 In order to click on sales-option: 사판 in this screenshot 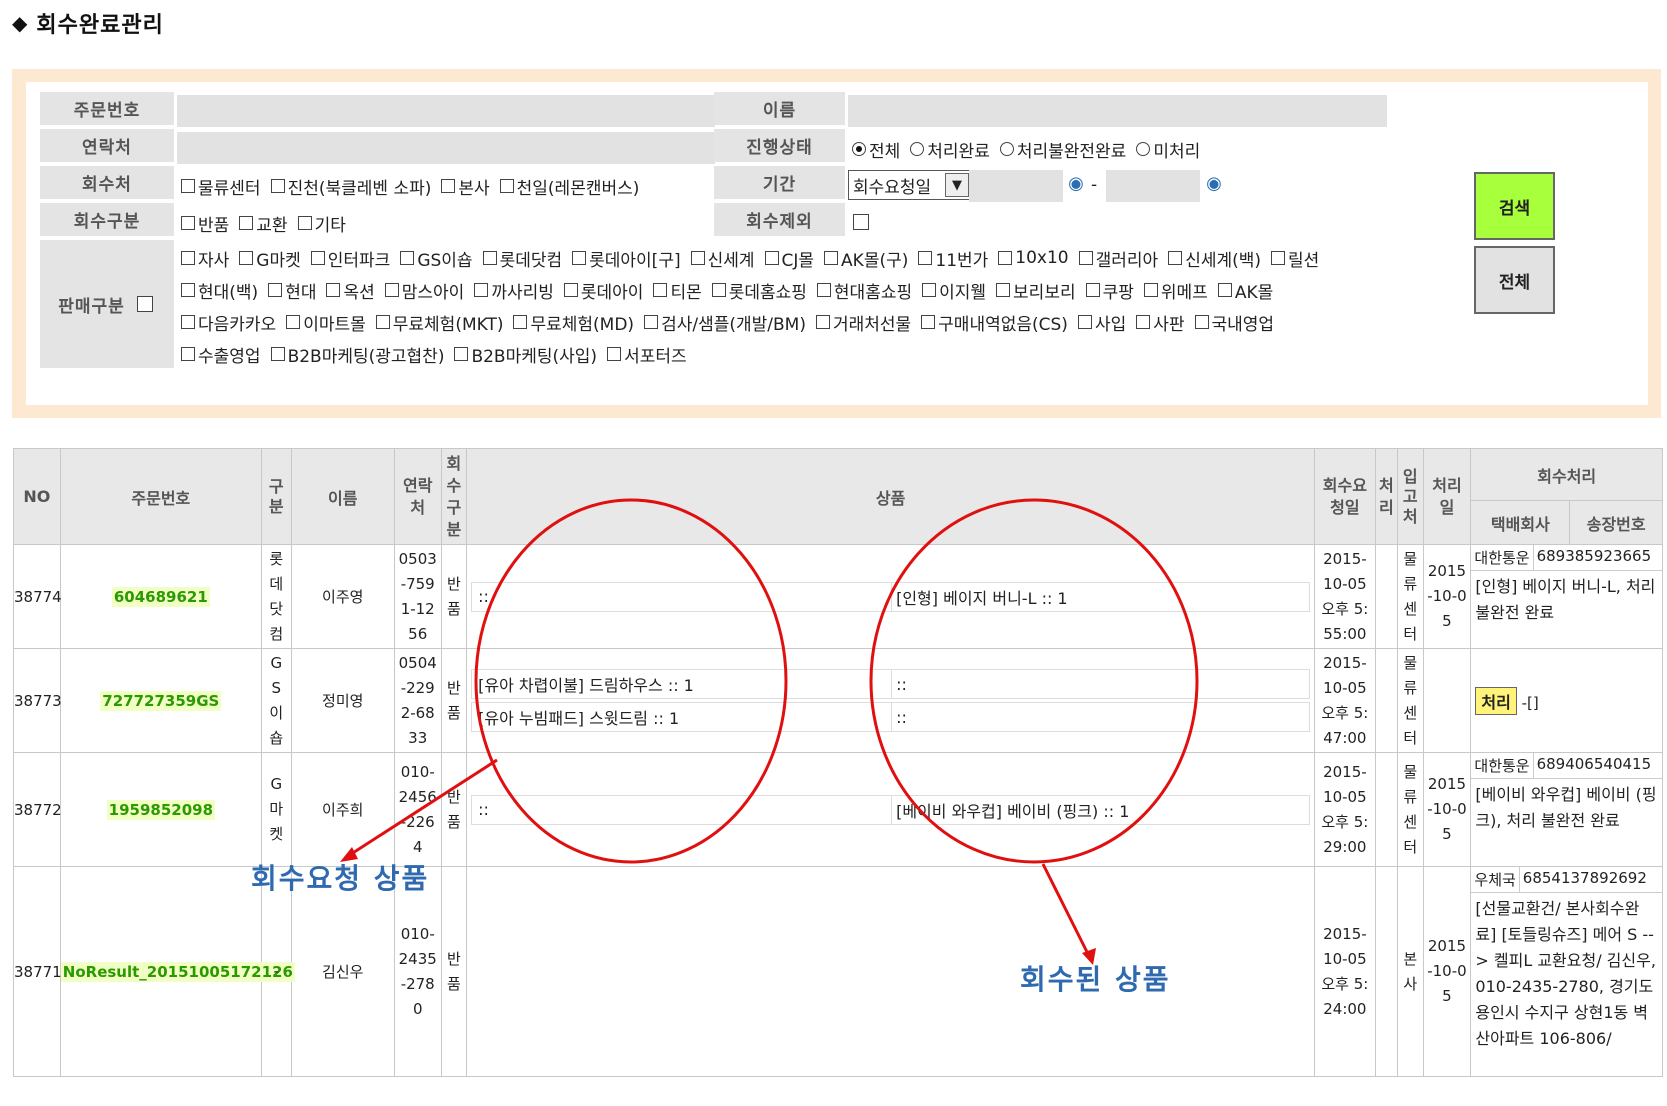, I will do `click(1160, 322)`.